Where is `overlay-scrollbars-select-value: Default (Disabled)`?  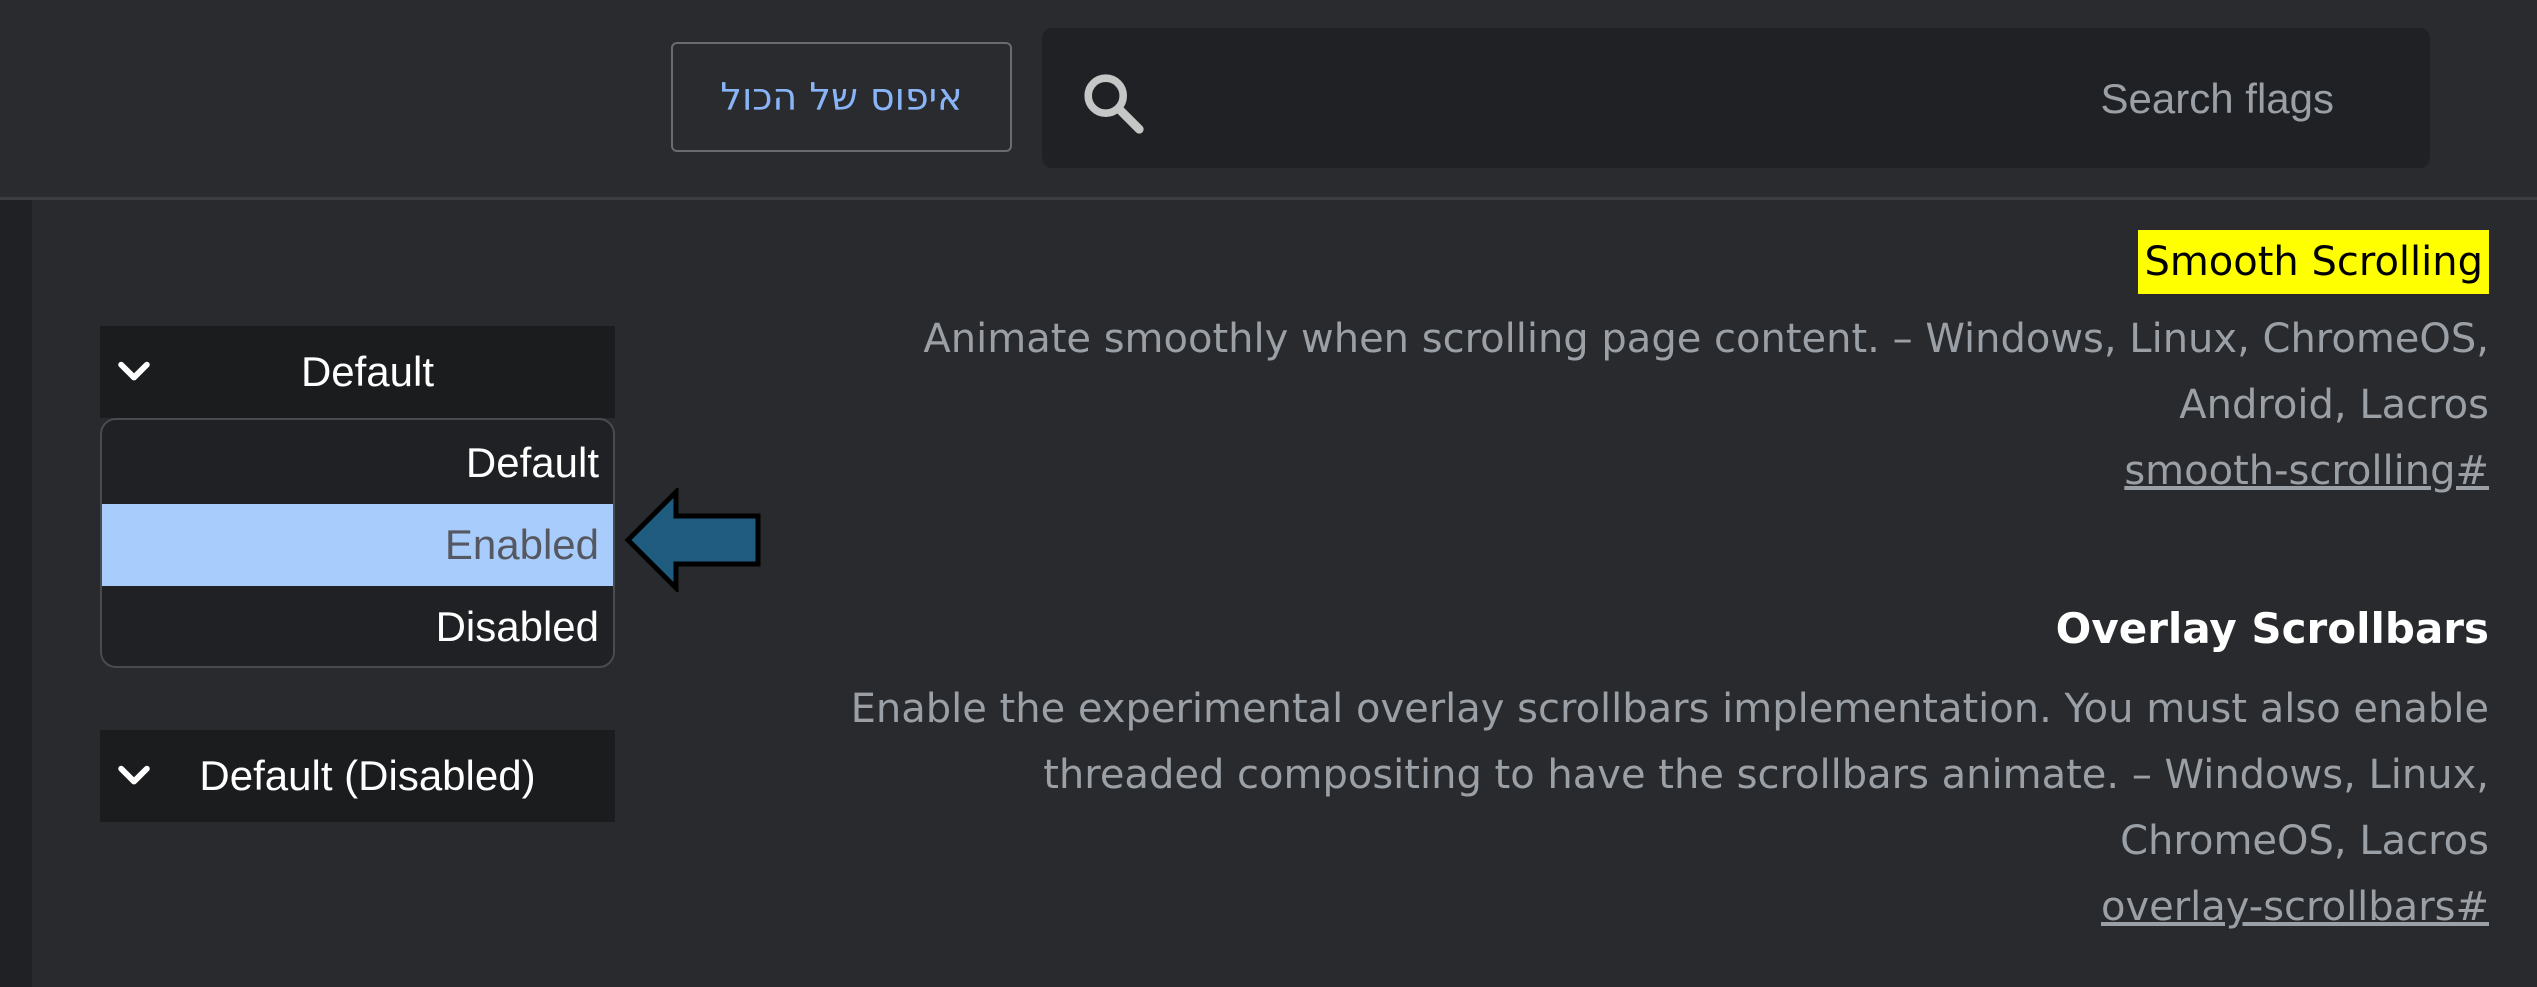 overlay-scrollbars-select-value: Default (Disabled) is located at coordinates (367, 775).